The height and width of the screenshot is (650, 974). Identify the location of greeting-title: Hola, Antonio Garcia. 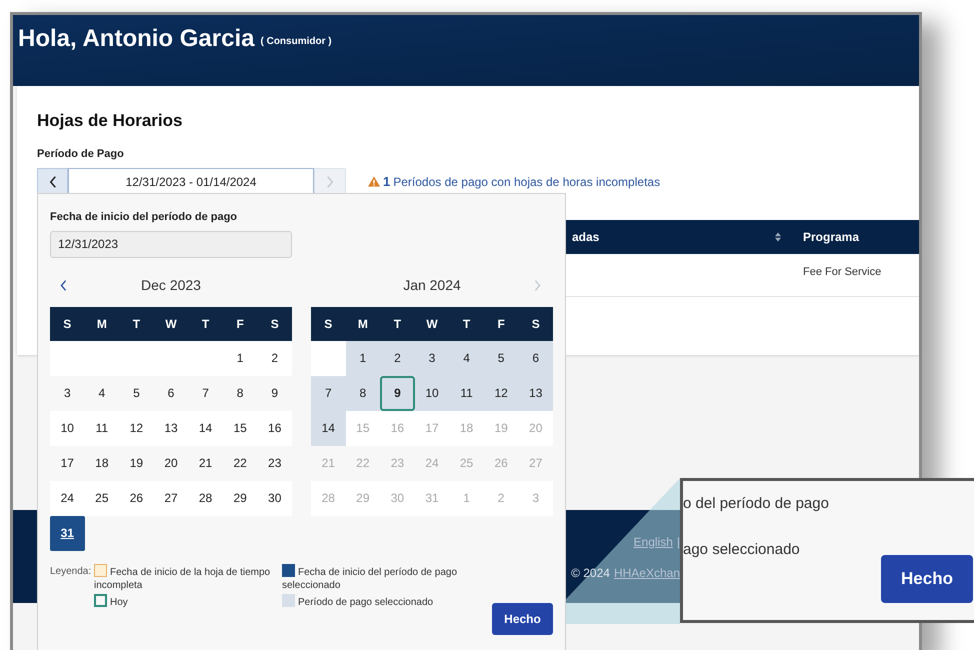
(136, 39).